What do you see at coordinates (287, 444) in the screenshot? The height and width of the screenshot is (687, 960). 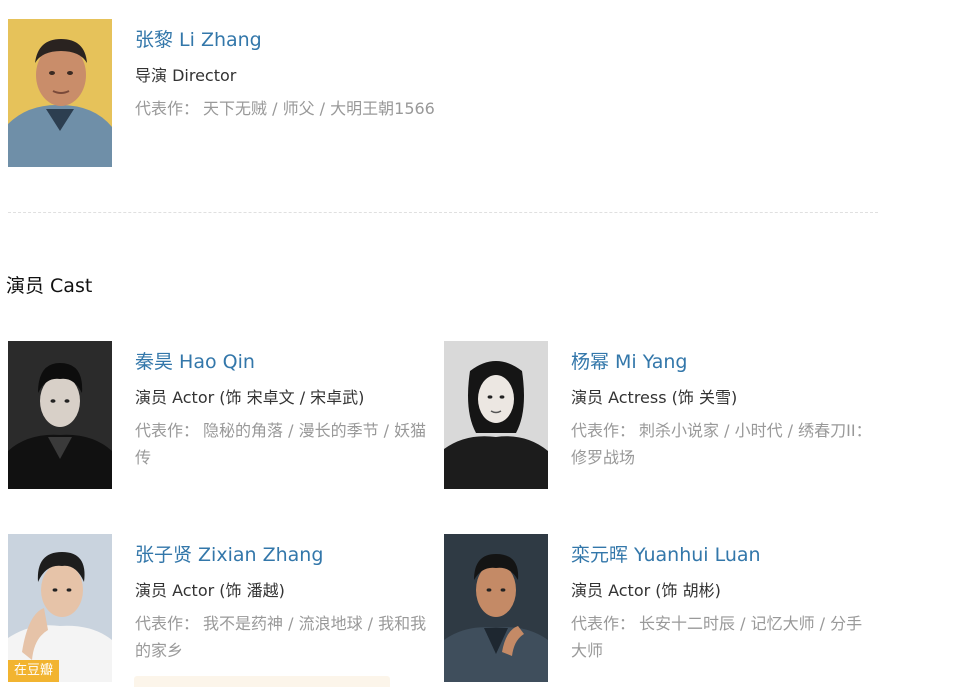 I see `cast-works: 代表作： 隐秘的角落 / 漫长的季节 / 妖猫传` at bounding box center [287, 444].